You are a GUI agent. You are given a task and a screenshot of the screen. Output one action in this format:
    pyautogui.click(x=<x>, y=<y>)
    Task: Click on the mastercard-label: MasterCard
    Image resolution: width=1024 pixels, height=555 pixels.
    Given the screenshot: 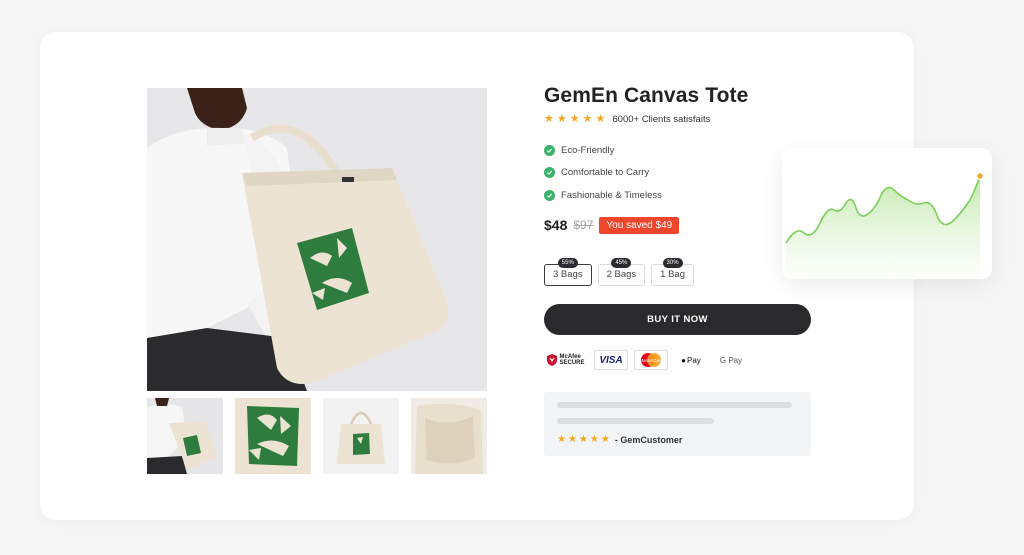 What is the action you would take?
    pyautogui.click(x=651, y=360)
    